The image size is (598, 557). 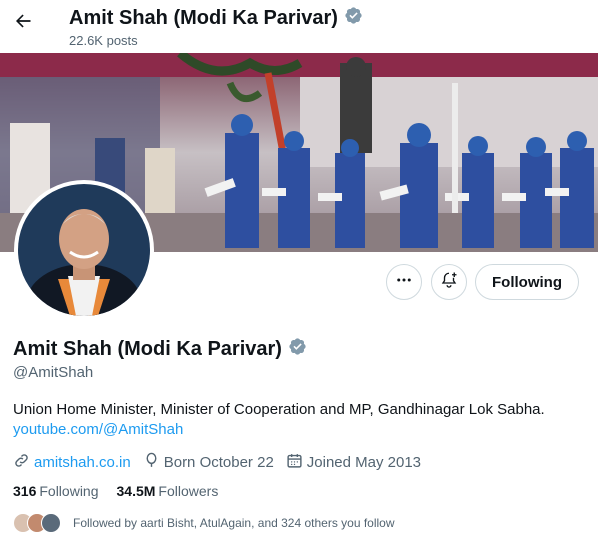 I want to click on following-label: Following, so click(x=69, y=491).